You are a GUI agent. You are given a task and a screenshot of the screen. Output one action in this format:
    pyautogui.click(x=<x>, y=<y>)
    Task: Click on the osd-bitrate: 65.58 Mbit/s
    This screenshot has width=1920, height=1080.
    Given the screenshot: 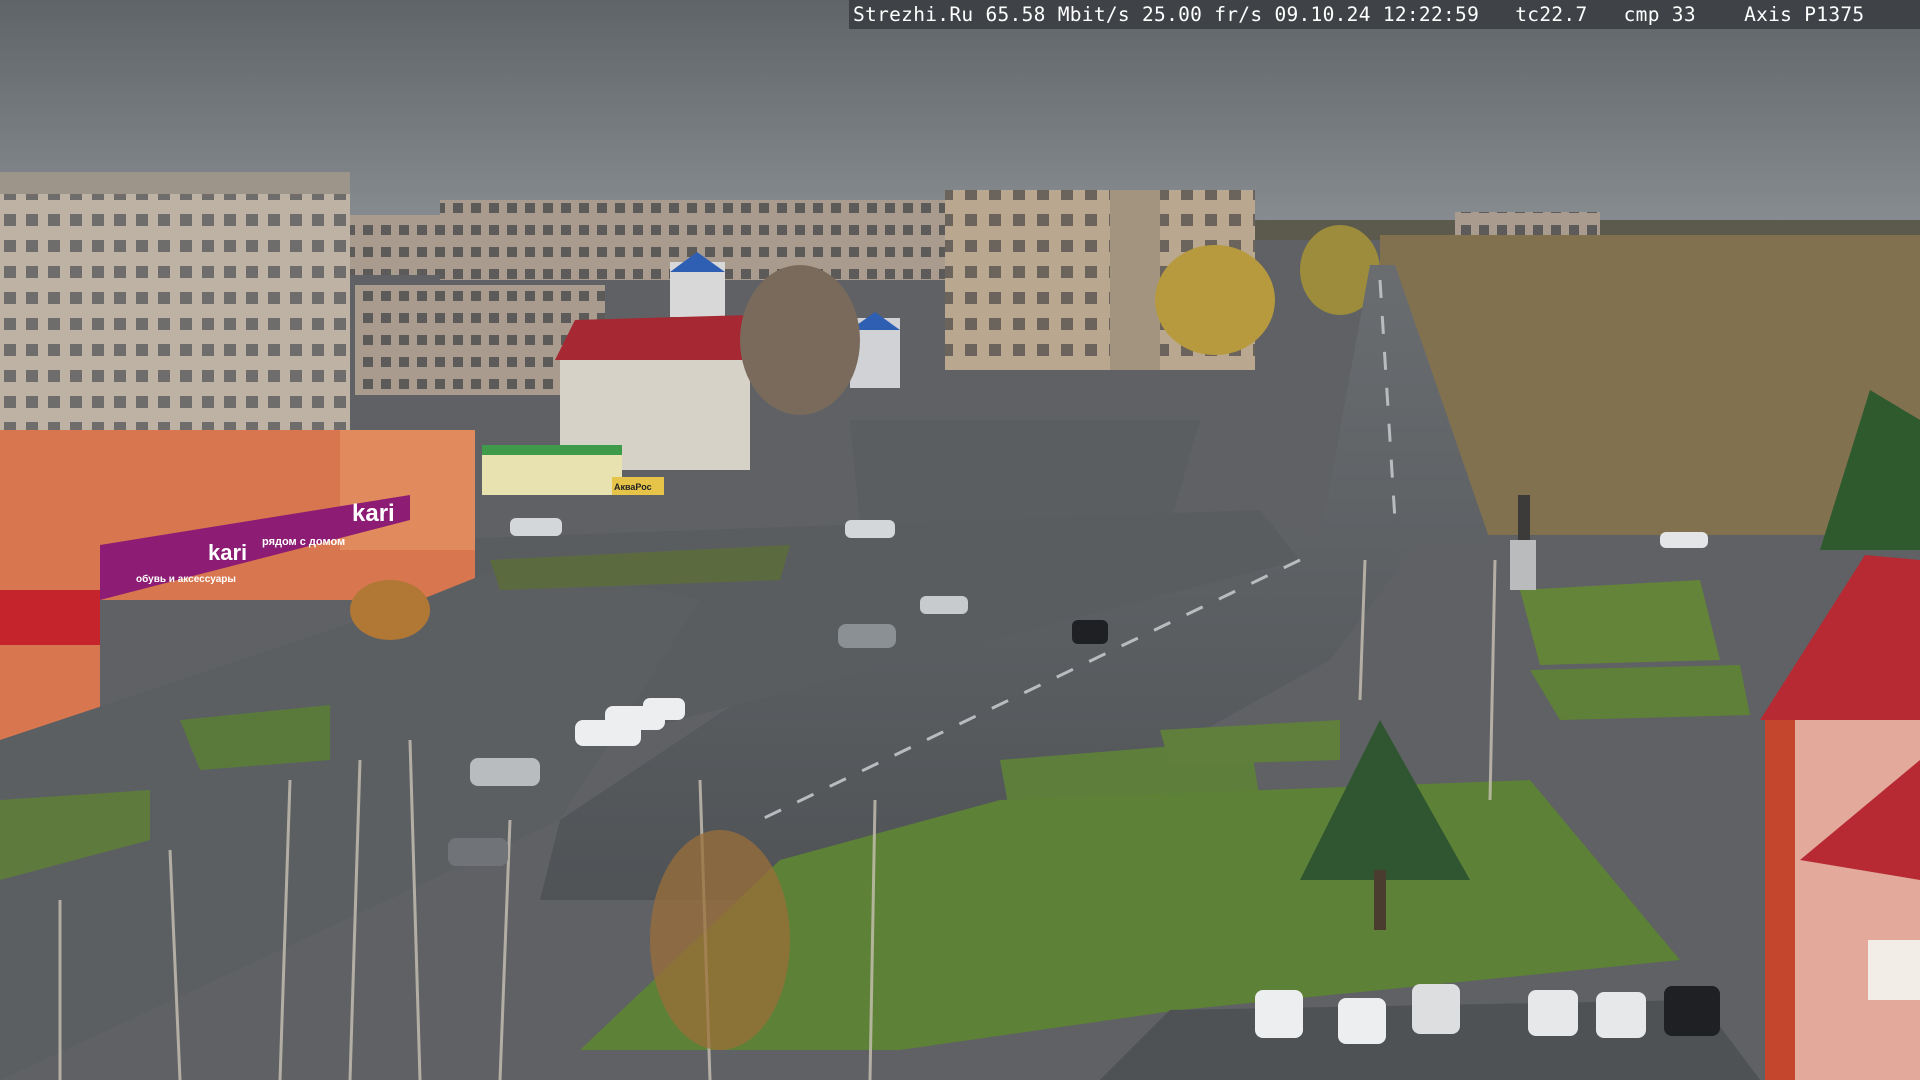 What is the action you would take?
    pyautogui.click(x=1057, y=14)
    